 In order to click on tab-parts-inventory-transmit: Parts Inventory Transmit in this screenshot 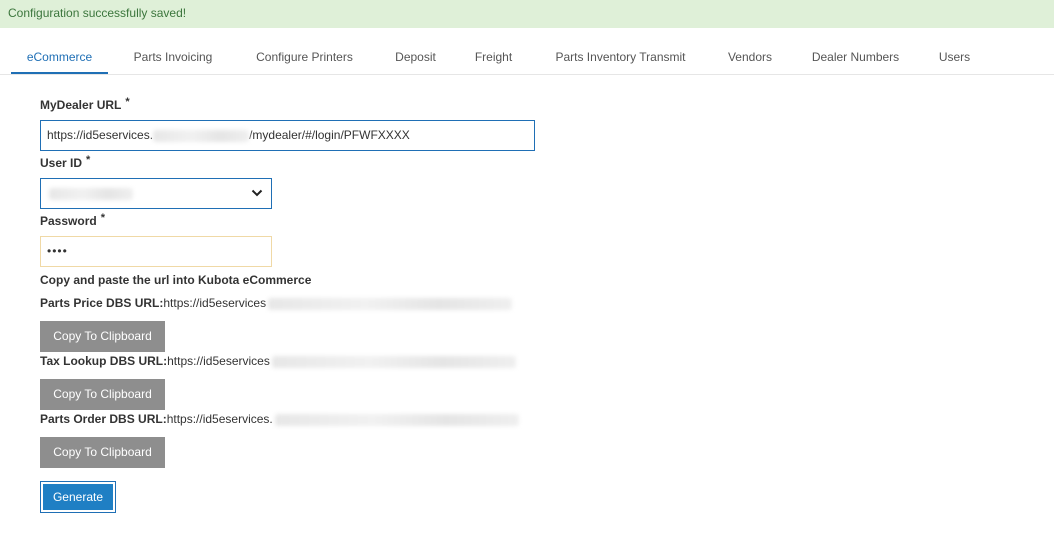, I will do `click(620, 58)`.